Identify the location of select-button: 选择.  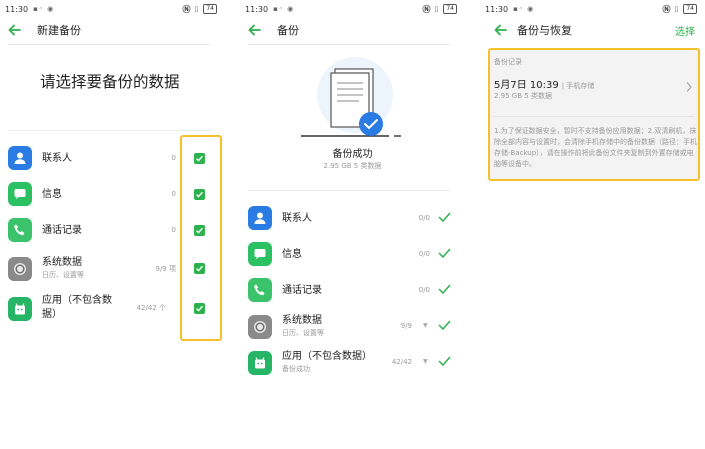
(685, 30).